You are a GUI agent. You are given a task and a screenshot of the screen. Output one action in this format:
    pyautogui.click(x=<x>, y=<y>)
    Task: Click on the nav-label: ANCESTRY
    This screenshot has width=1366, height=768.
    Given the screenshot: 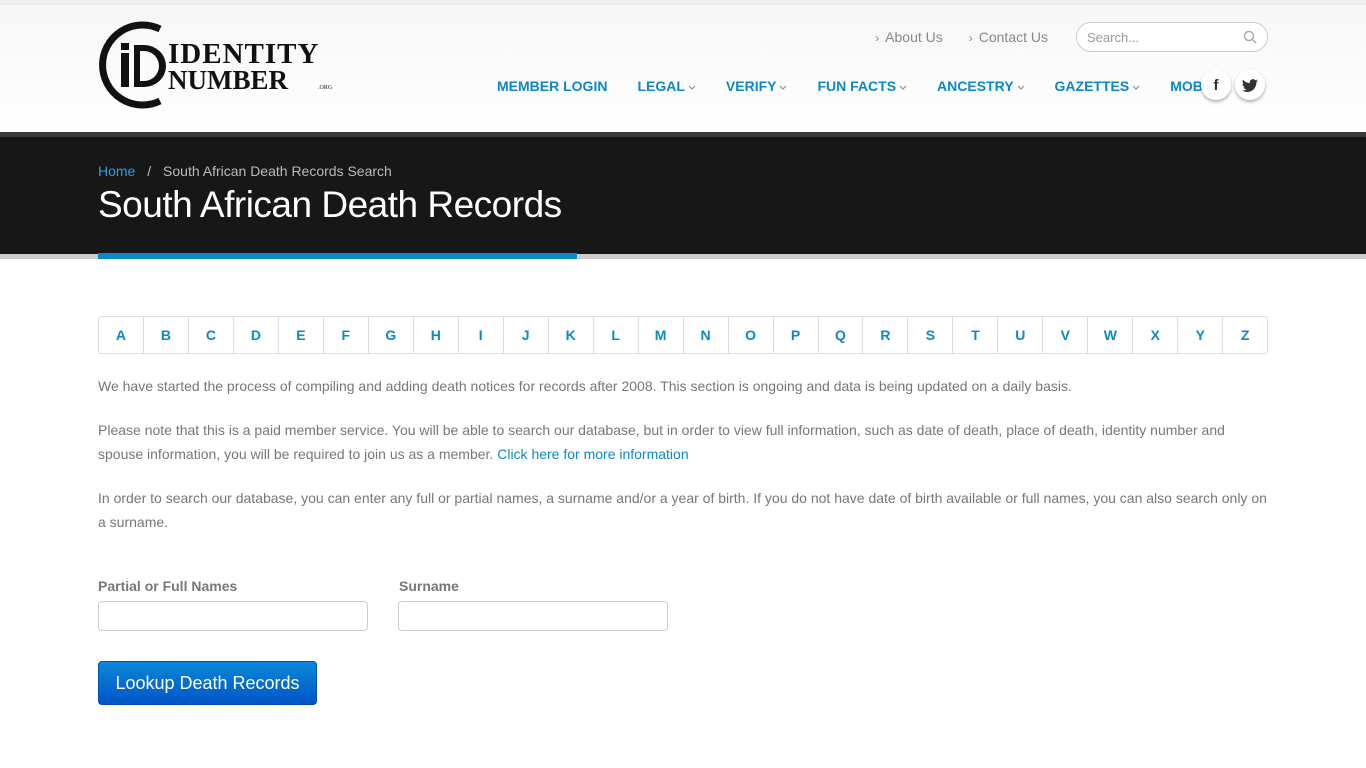 What is the action you would take?
    pyautogui.click(x=975, y=86)
    